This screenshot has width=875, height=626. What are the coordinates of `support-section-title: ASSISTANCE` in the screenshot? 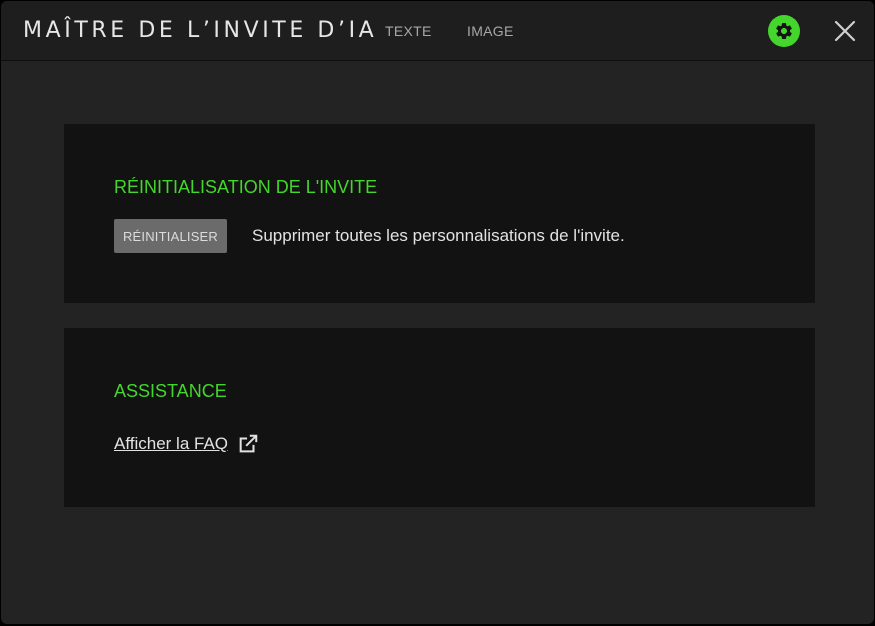 It's located at (170, 391).